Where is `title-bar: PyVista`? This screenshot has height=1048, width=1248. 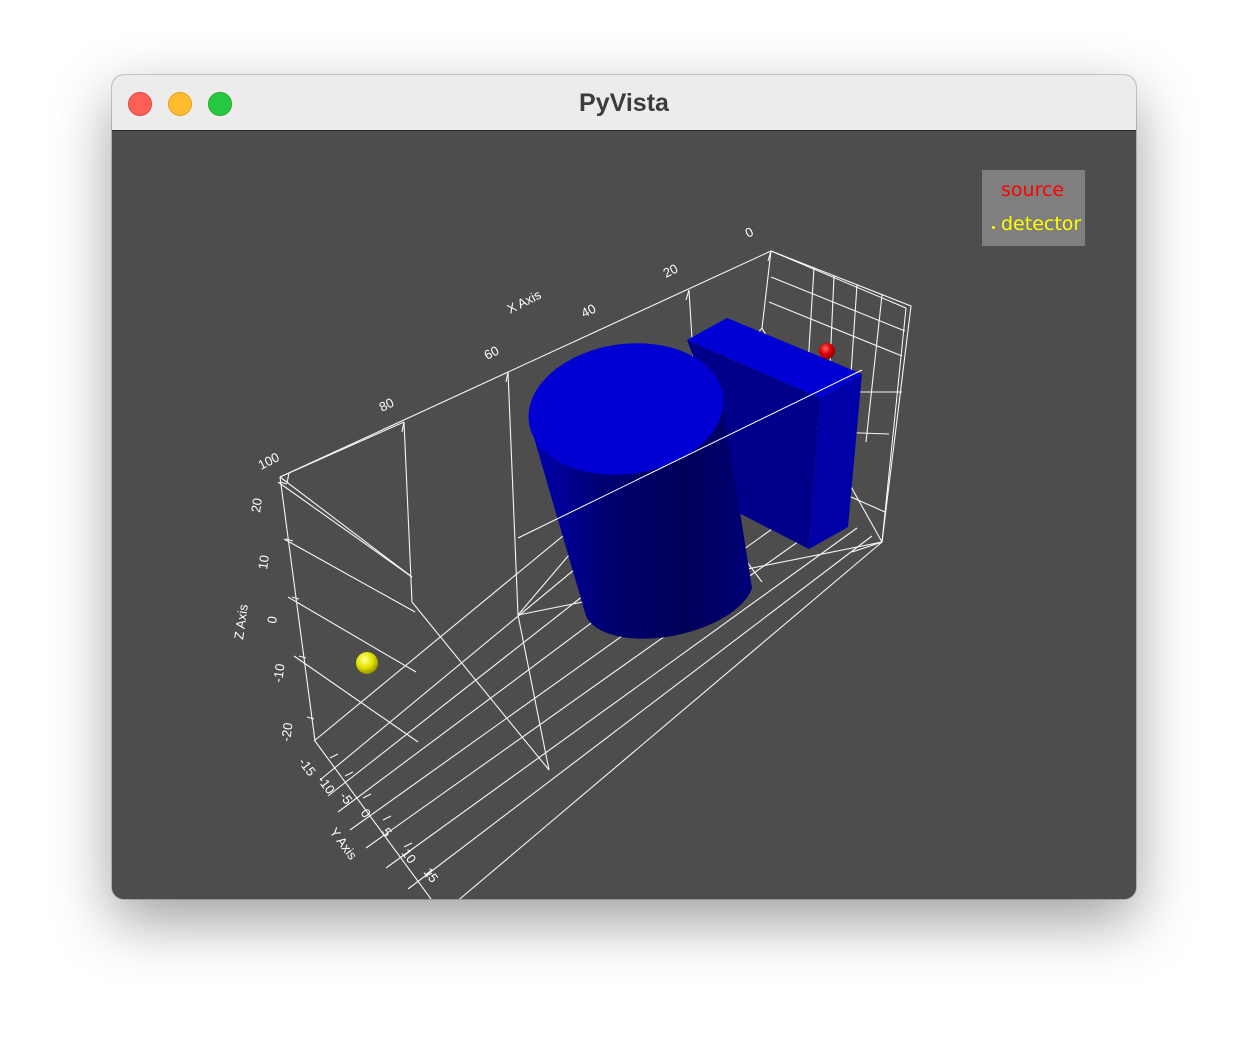 title-bar: PyVista is located at coordinates (624, 103).